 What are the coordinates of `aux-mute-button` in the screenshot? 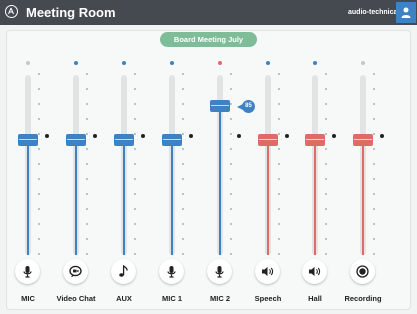 It's located at (123, 271).